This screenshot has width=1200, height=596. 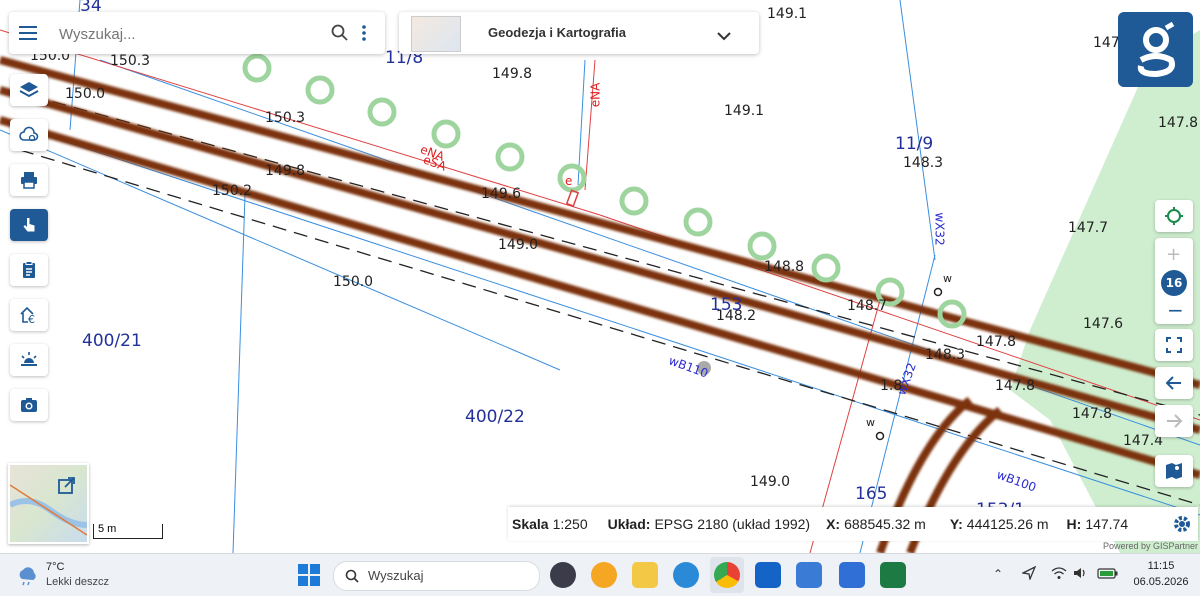 I want to click on app-photos-icon, so click(x=852, y=575).